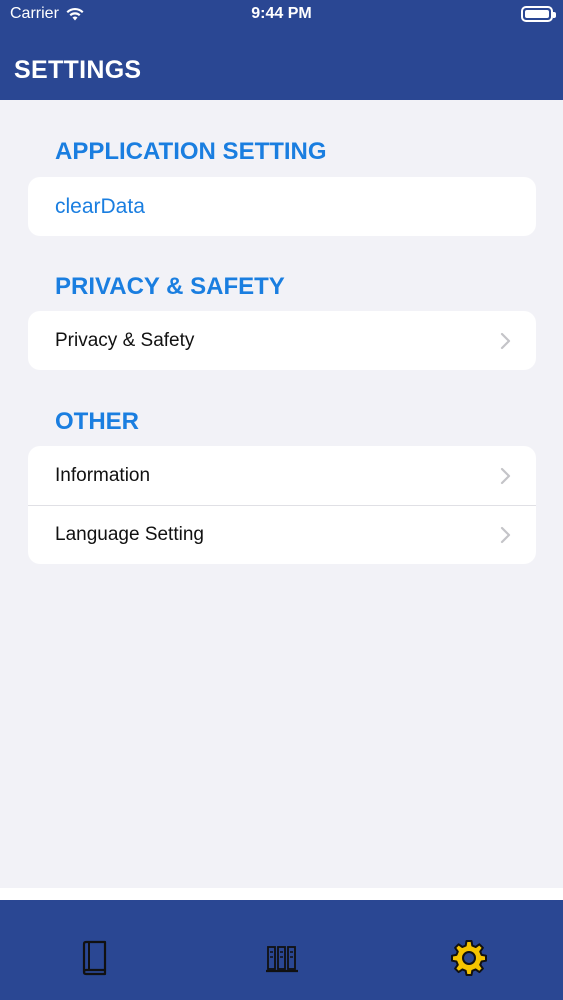 This screenshot has height=1000, width=563. Describe the element at coordinates (281, 894) in the screenshot. I see `tabbar-divider` at that location.